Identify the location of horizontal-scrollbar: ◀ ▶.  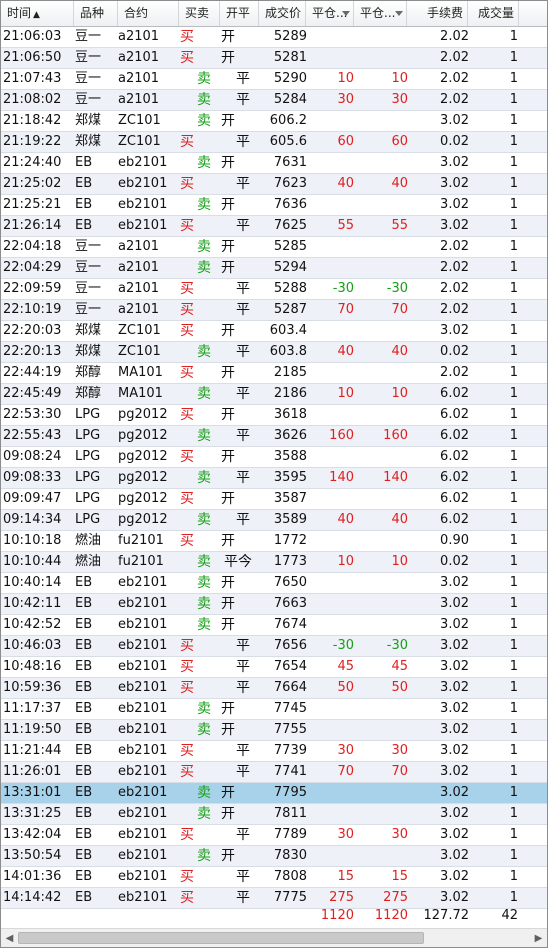
(274, 937).